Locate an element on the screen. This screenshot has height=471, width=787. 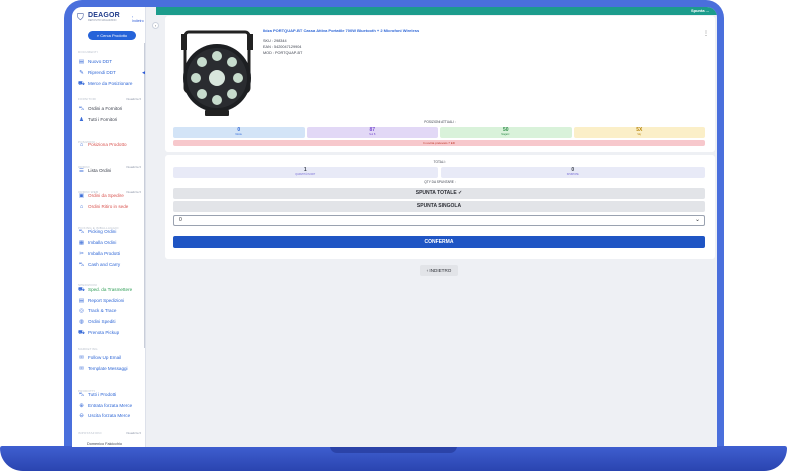
sidebar-item-label: Imballa Ordini is located at coordinates (102, 242).